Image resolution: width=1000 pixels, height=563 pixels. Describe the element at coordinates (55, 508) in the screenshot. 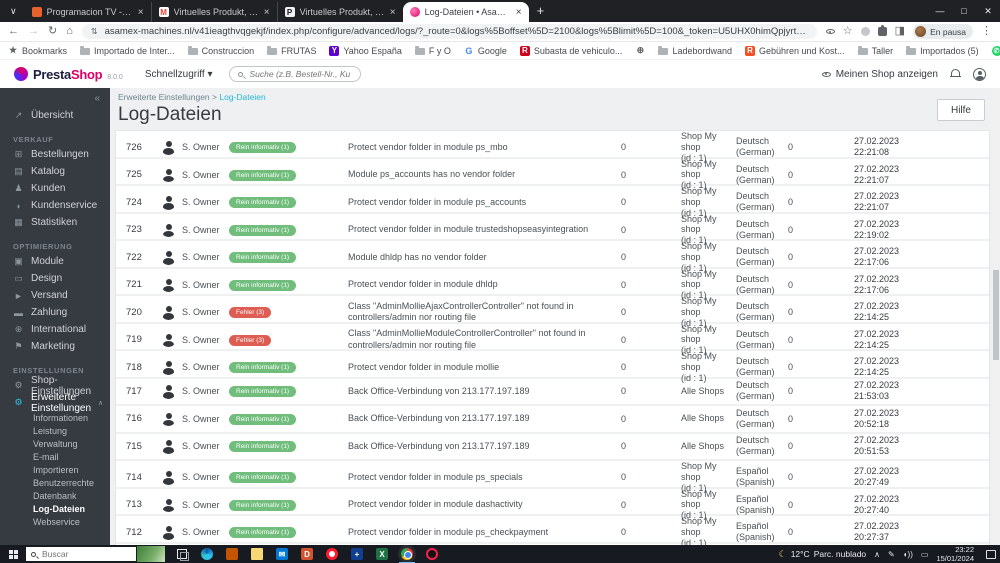

I see `sidebar-subitem-log-dateien: Log-Dateien` at that location.